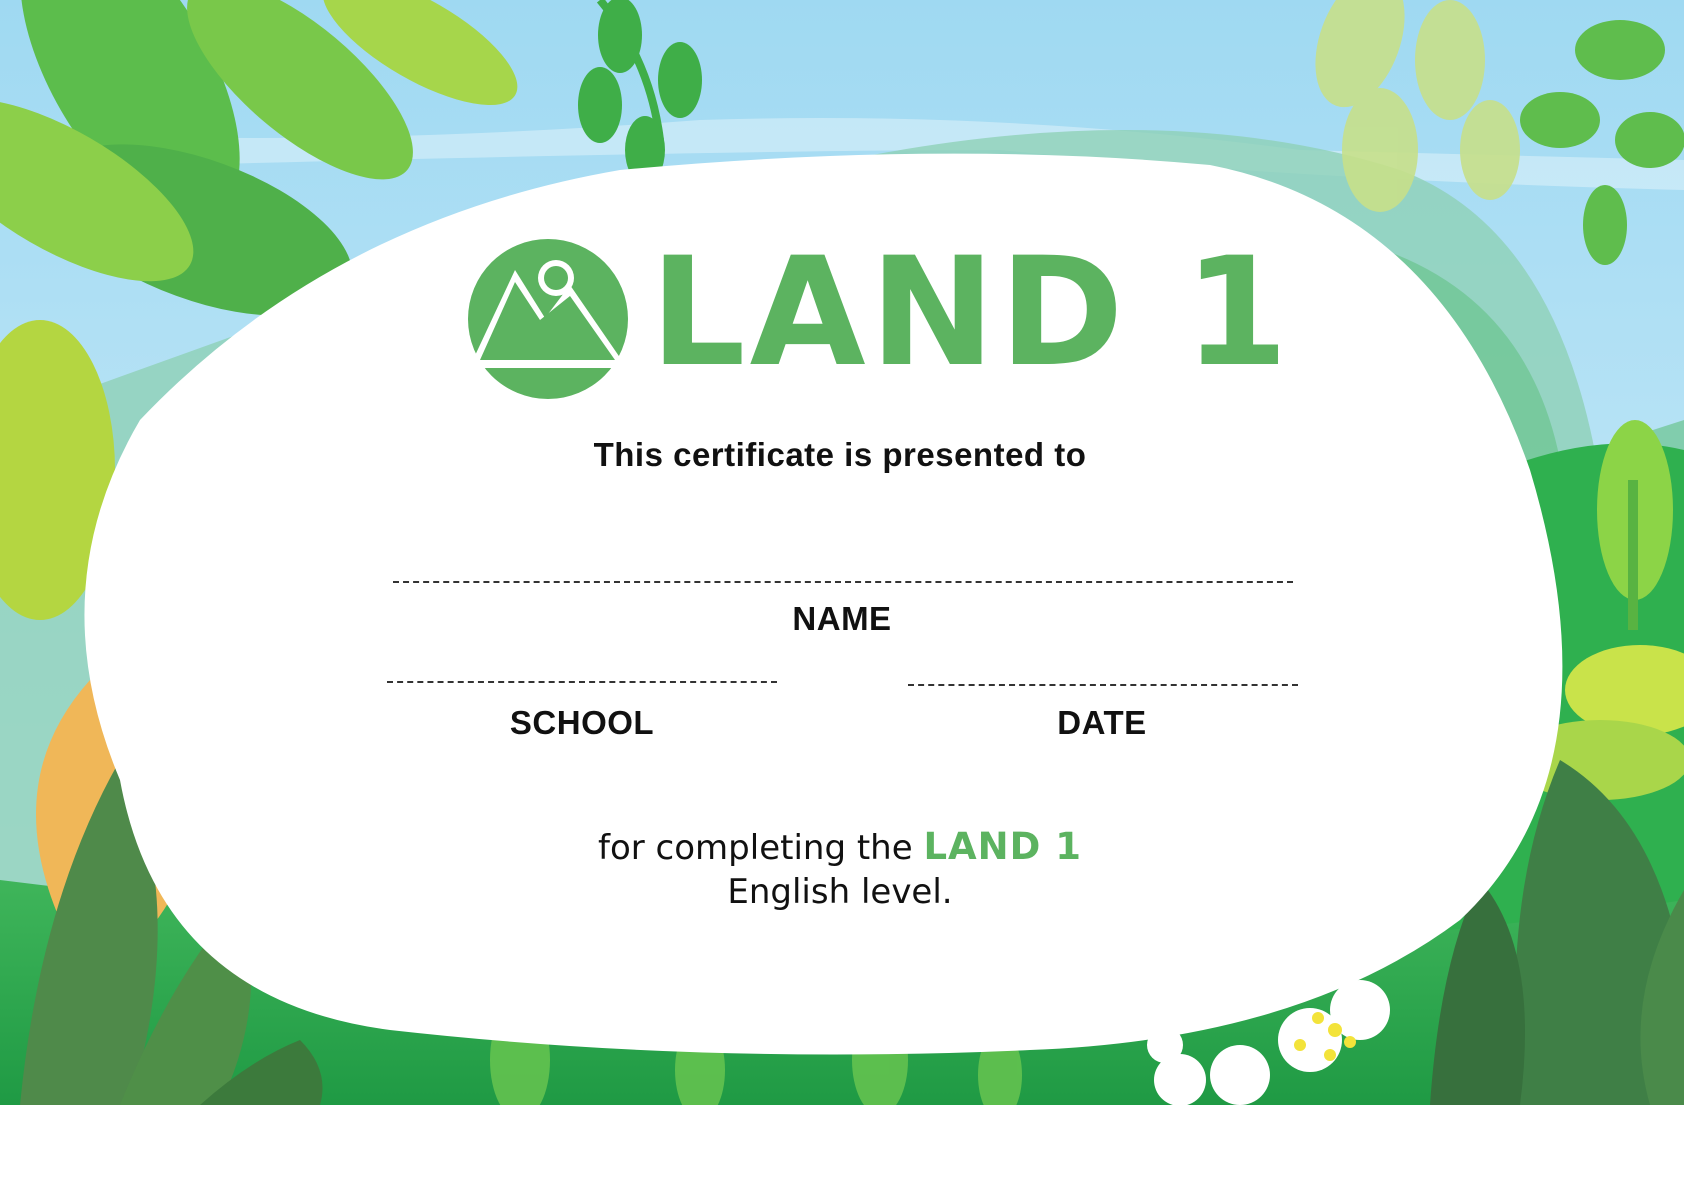  Describe the element at coordinates (582, 682) in the screenshot. I see `school-line` at that location.